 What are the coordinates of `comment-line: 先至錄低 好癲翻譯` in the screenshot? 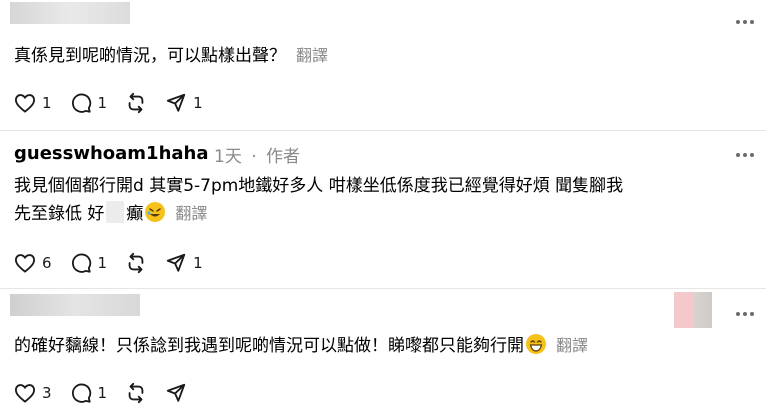 It's located at (318, 214).